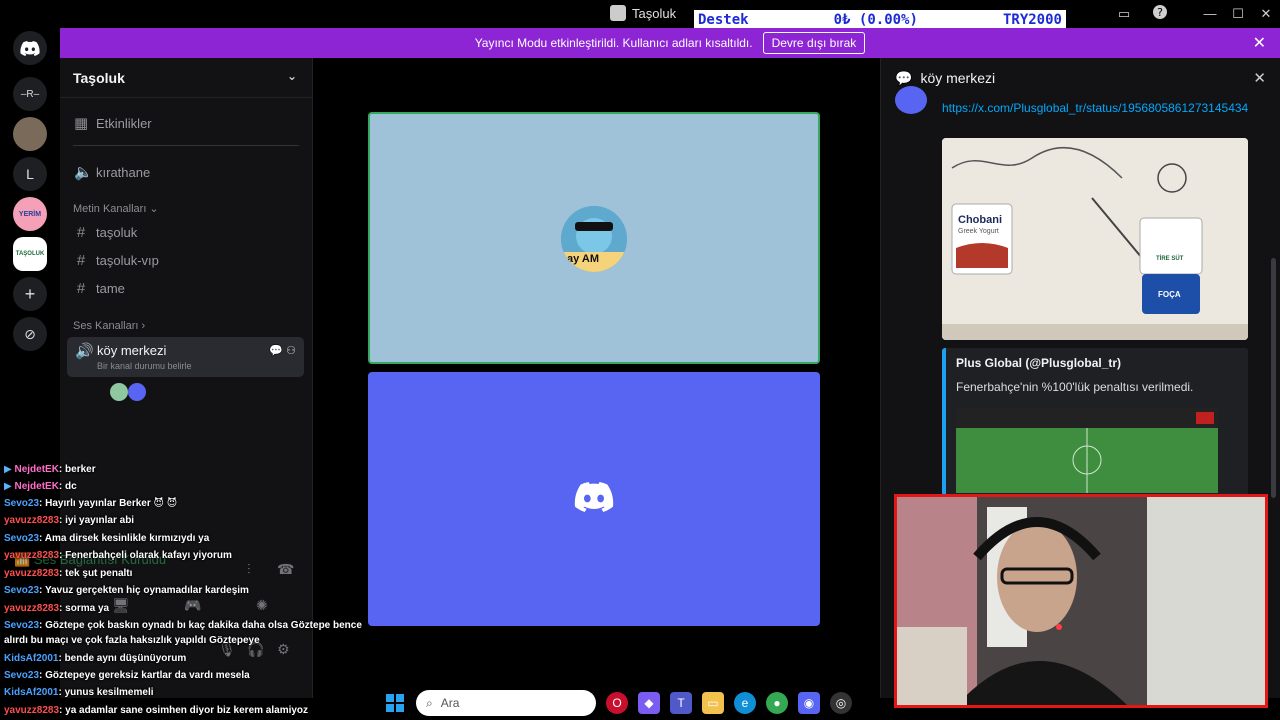 The width and height of the screenshot is (1280, 720). What do you see at coordinates (105, 232) in the screenshot?
I see `text-channel-tasoluk: # taşoluk` at bounding box center [105, 232].